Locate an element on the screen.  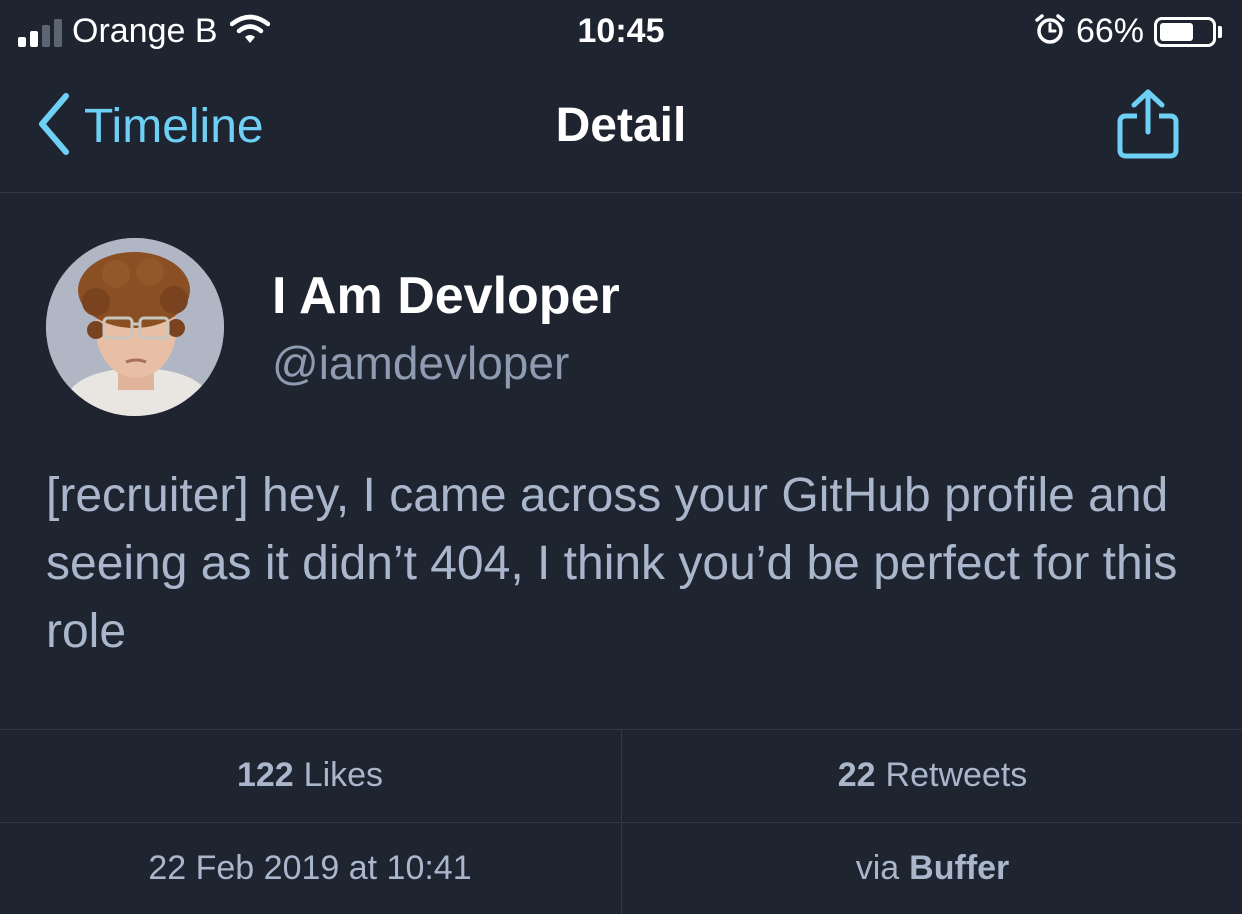
battery-level is located at coordinates (1176, 31).